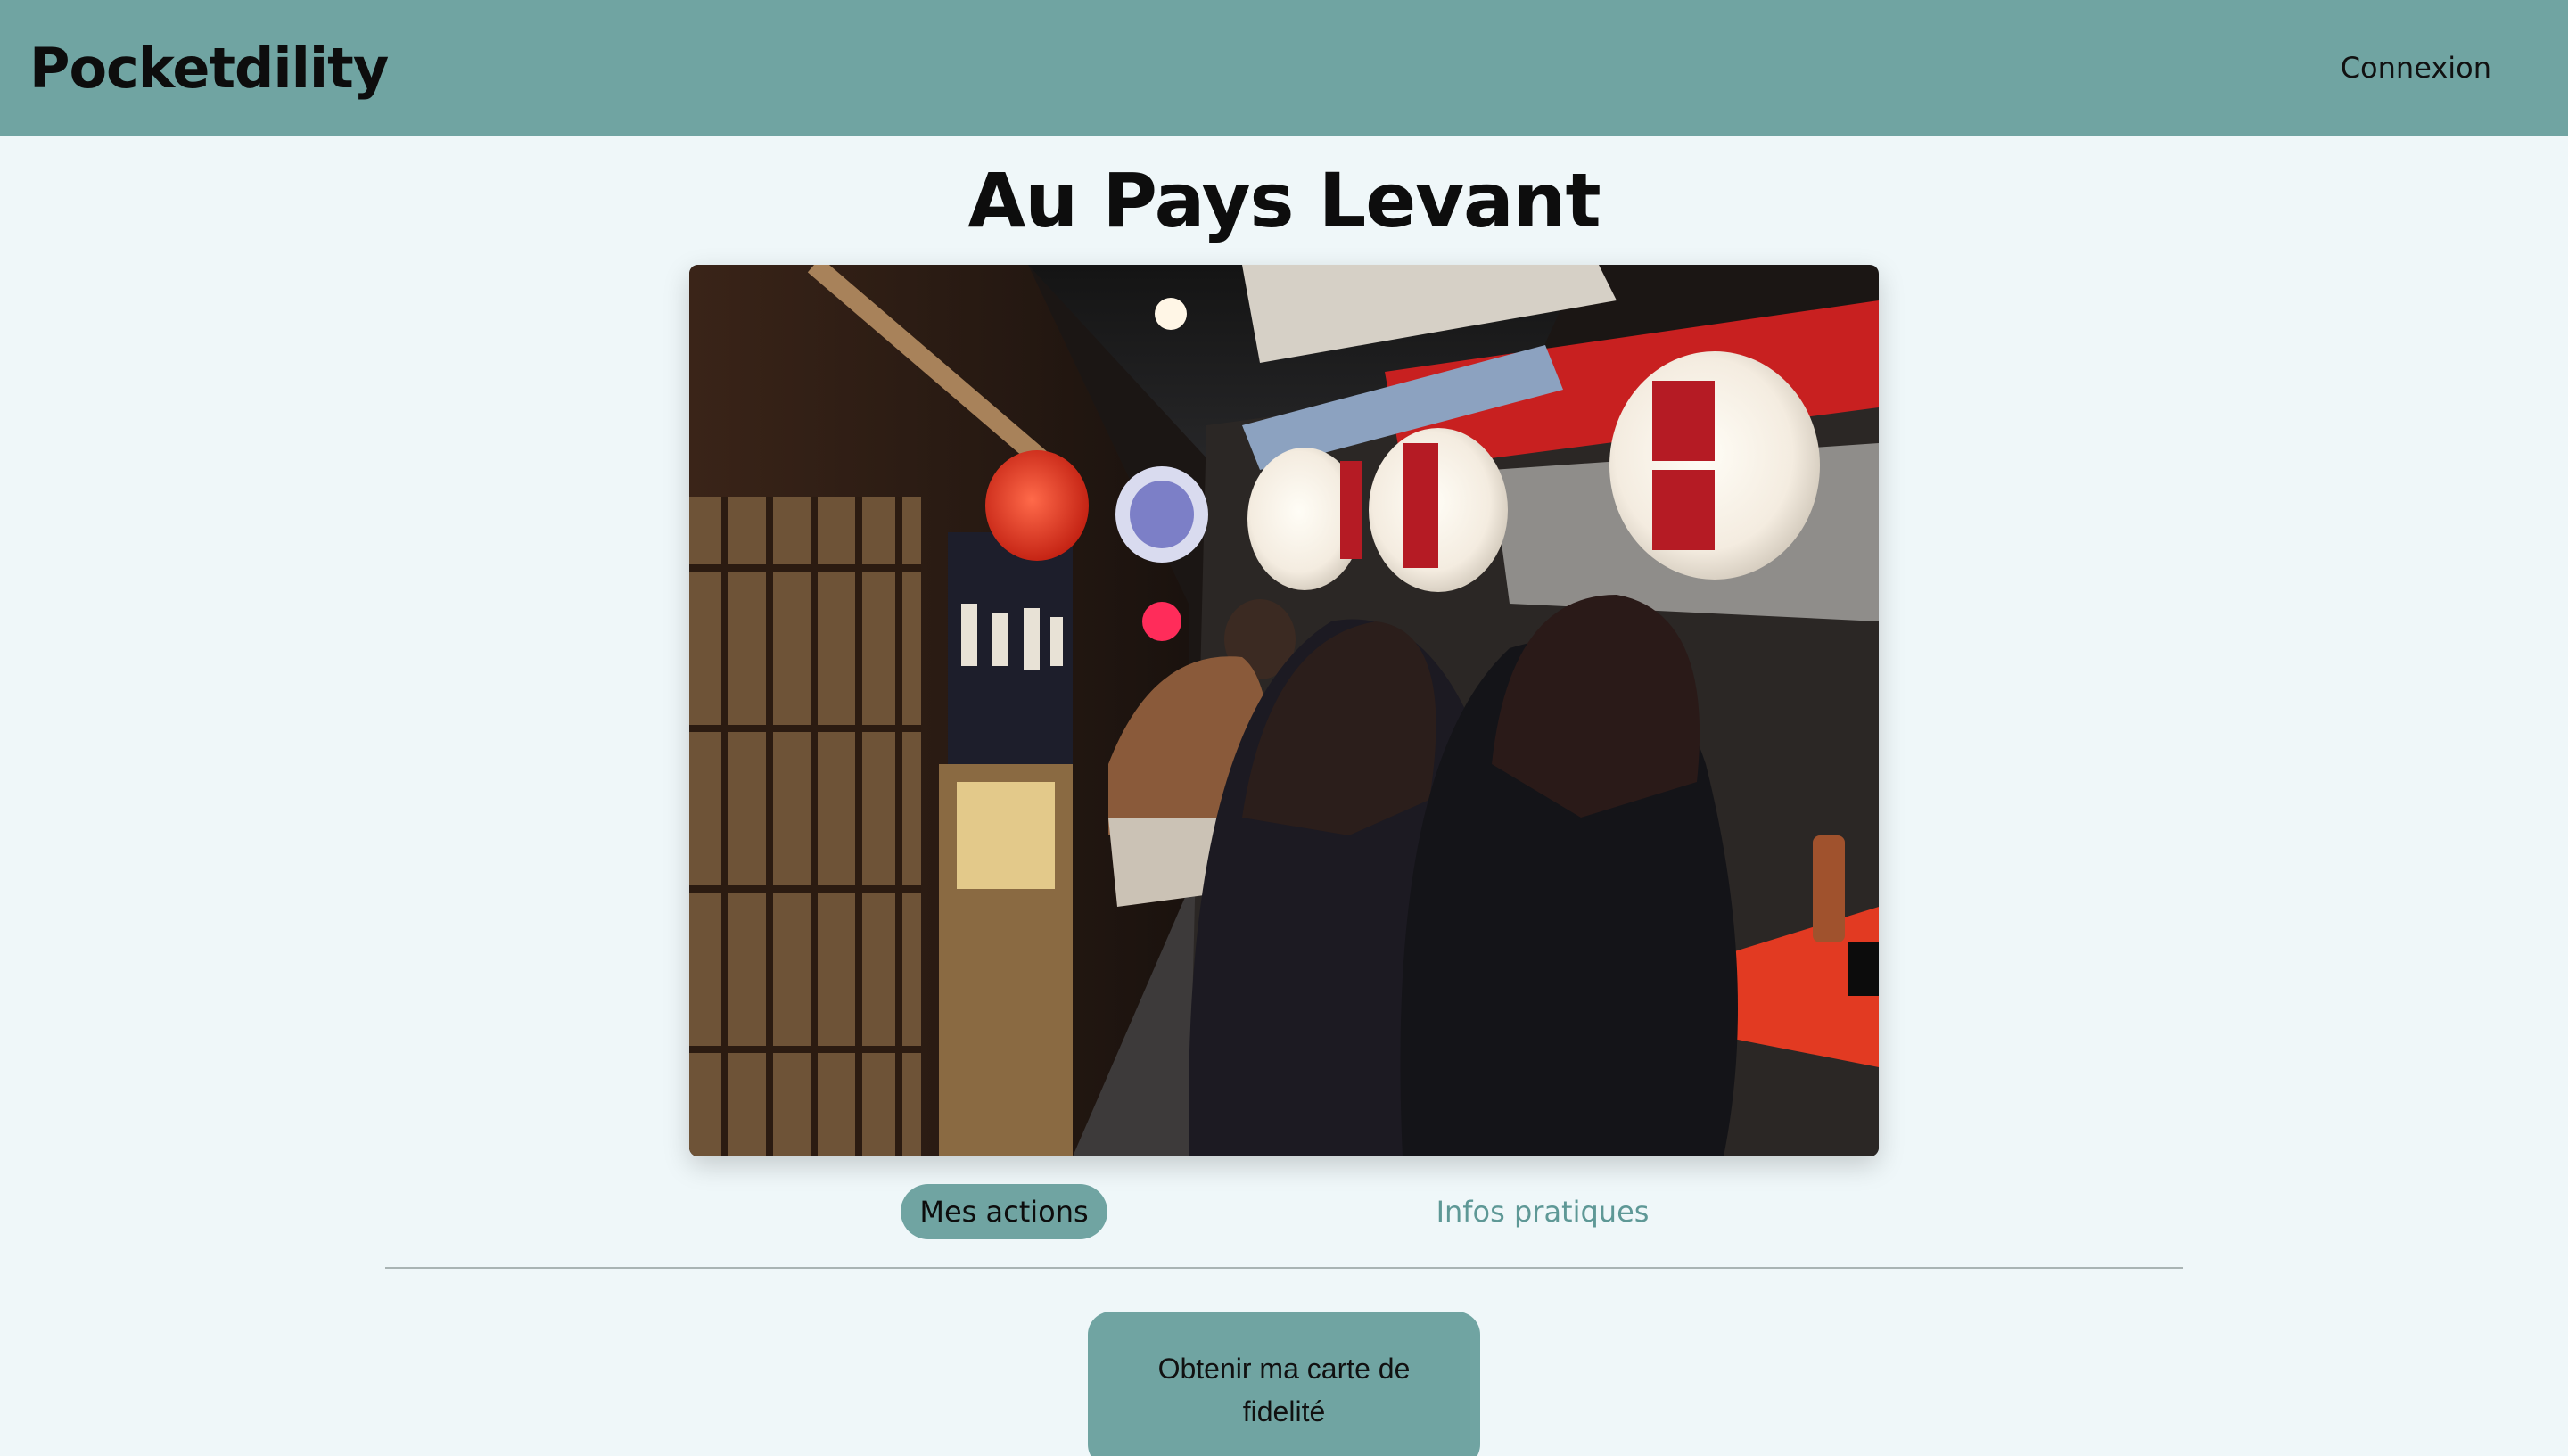 Image resolution: width=2568 pixels, height=1456 pixels. What do you see at coordinates (209, 68) in the screenshot?
I see `brand-logo: Pocketdility` at bounding box center [209, 68].